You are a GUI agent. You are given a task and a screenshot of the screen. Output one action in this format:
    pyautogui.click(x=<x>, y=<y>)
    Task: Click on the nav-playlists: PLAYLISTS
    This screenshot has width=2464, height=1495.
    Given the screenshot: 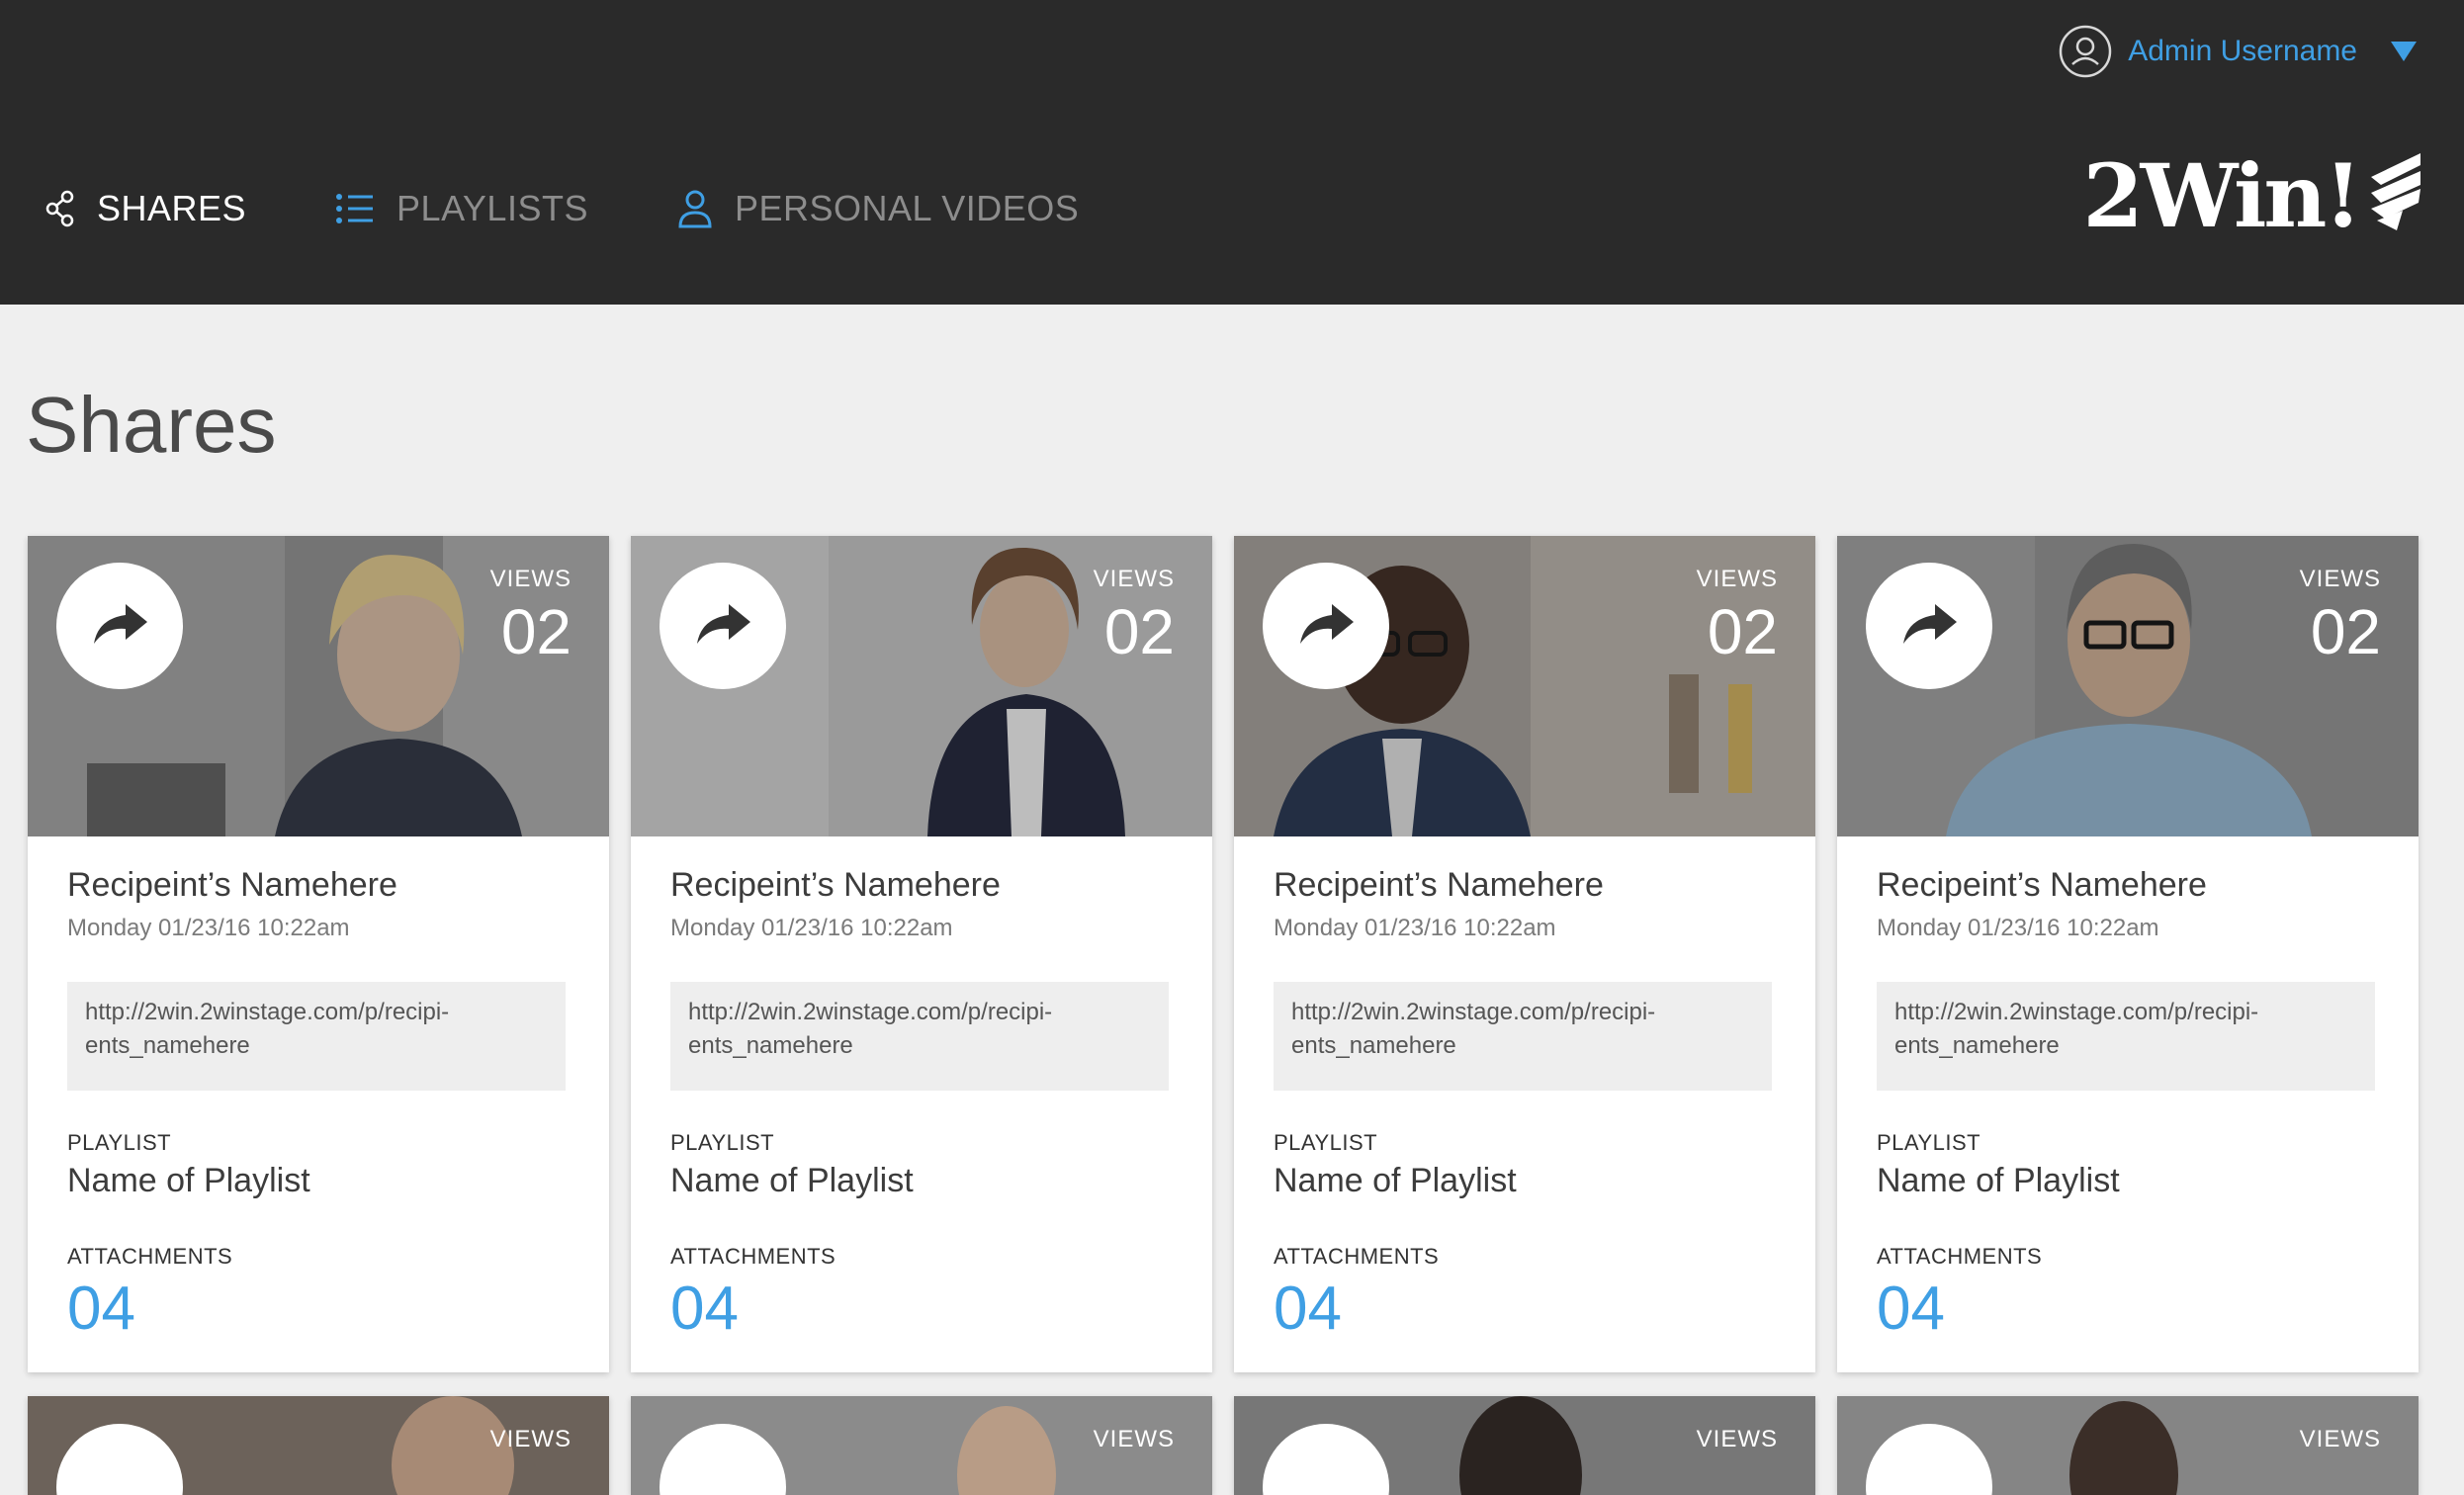 What is the action you would take?
    pyautogui.click(x=462, y=208)
    